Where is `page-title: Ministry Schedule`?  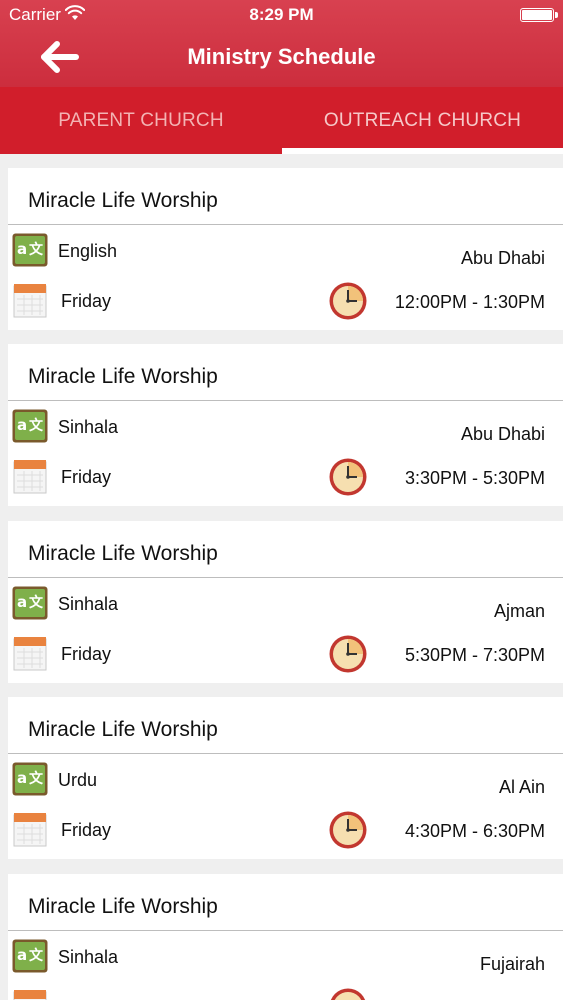 page-title: Ministry Schedule is located at coordinates (281, 56).